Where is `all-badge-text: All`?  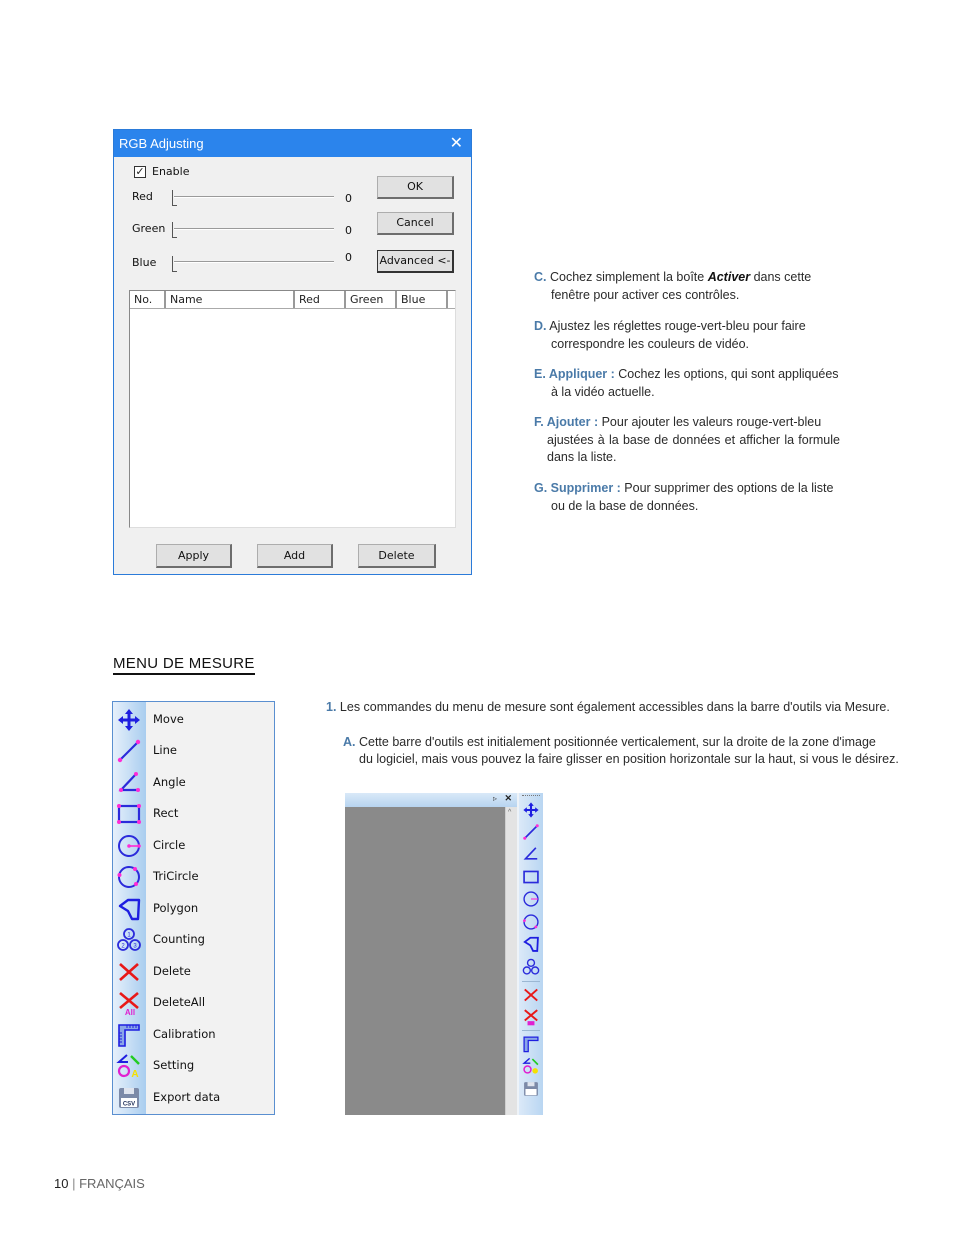
all-badge-text: All is located at coordinates (130, 1012).